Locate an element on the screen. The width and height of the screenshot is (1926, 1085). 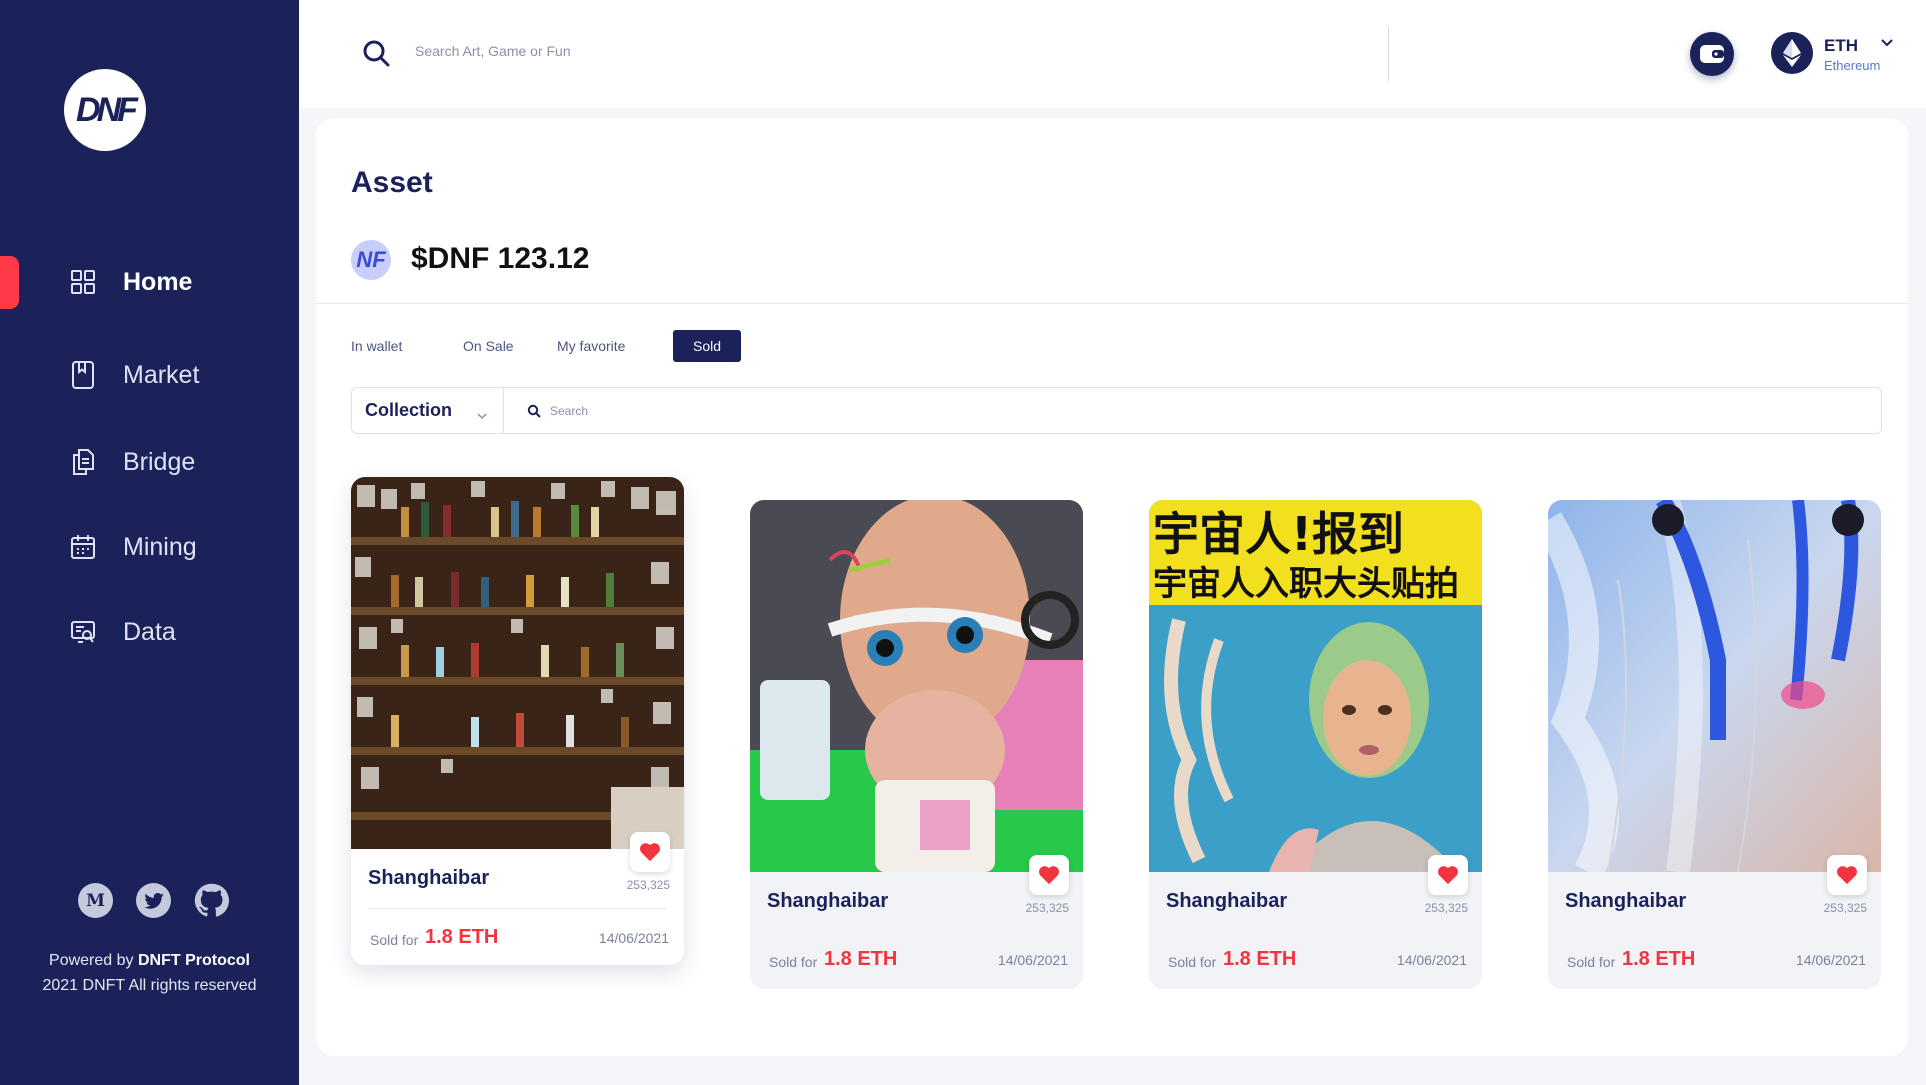
network-name: Ethereum is located at coordinates (1852, 65).